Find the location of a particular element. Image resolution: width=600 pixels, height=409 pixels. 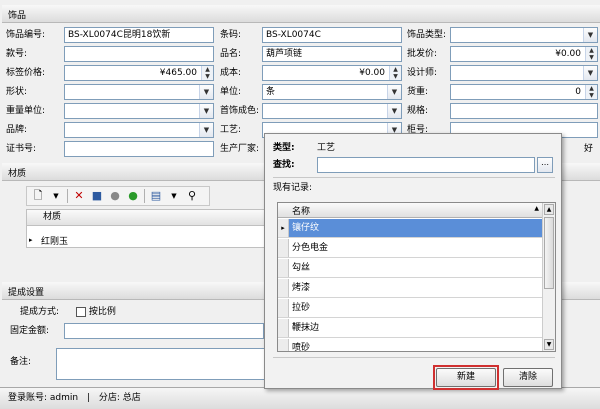

list-scrollbar: ▲ ▼ is located at coordinates (548, 277).